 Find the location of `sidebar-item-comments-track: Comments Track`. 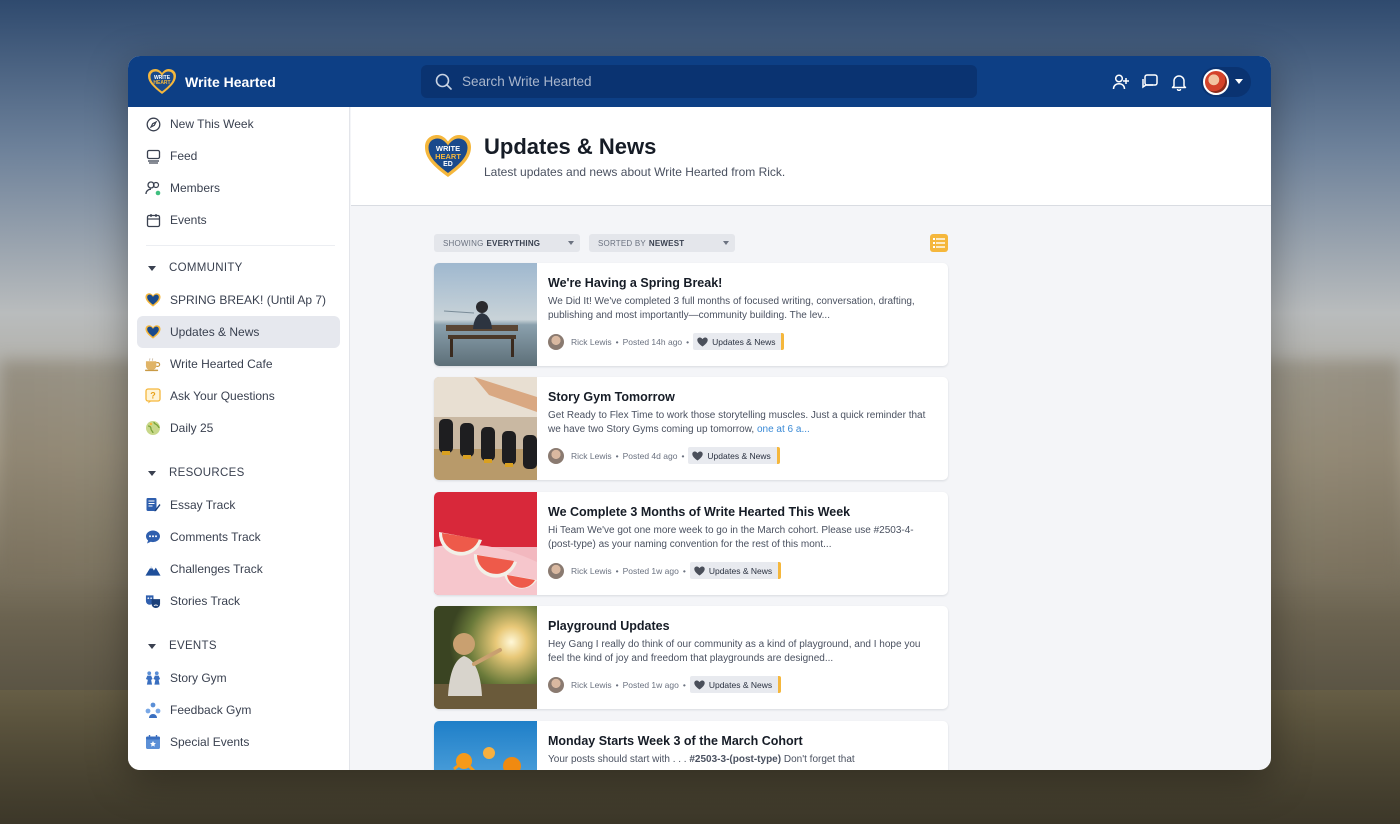

sidebar-item-comments-track: Comments Track is located at coordinates (238, 537).